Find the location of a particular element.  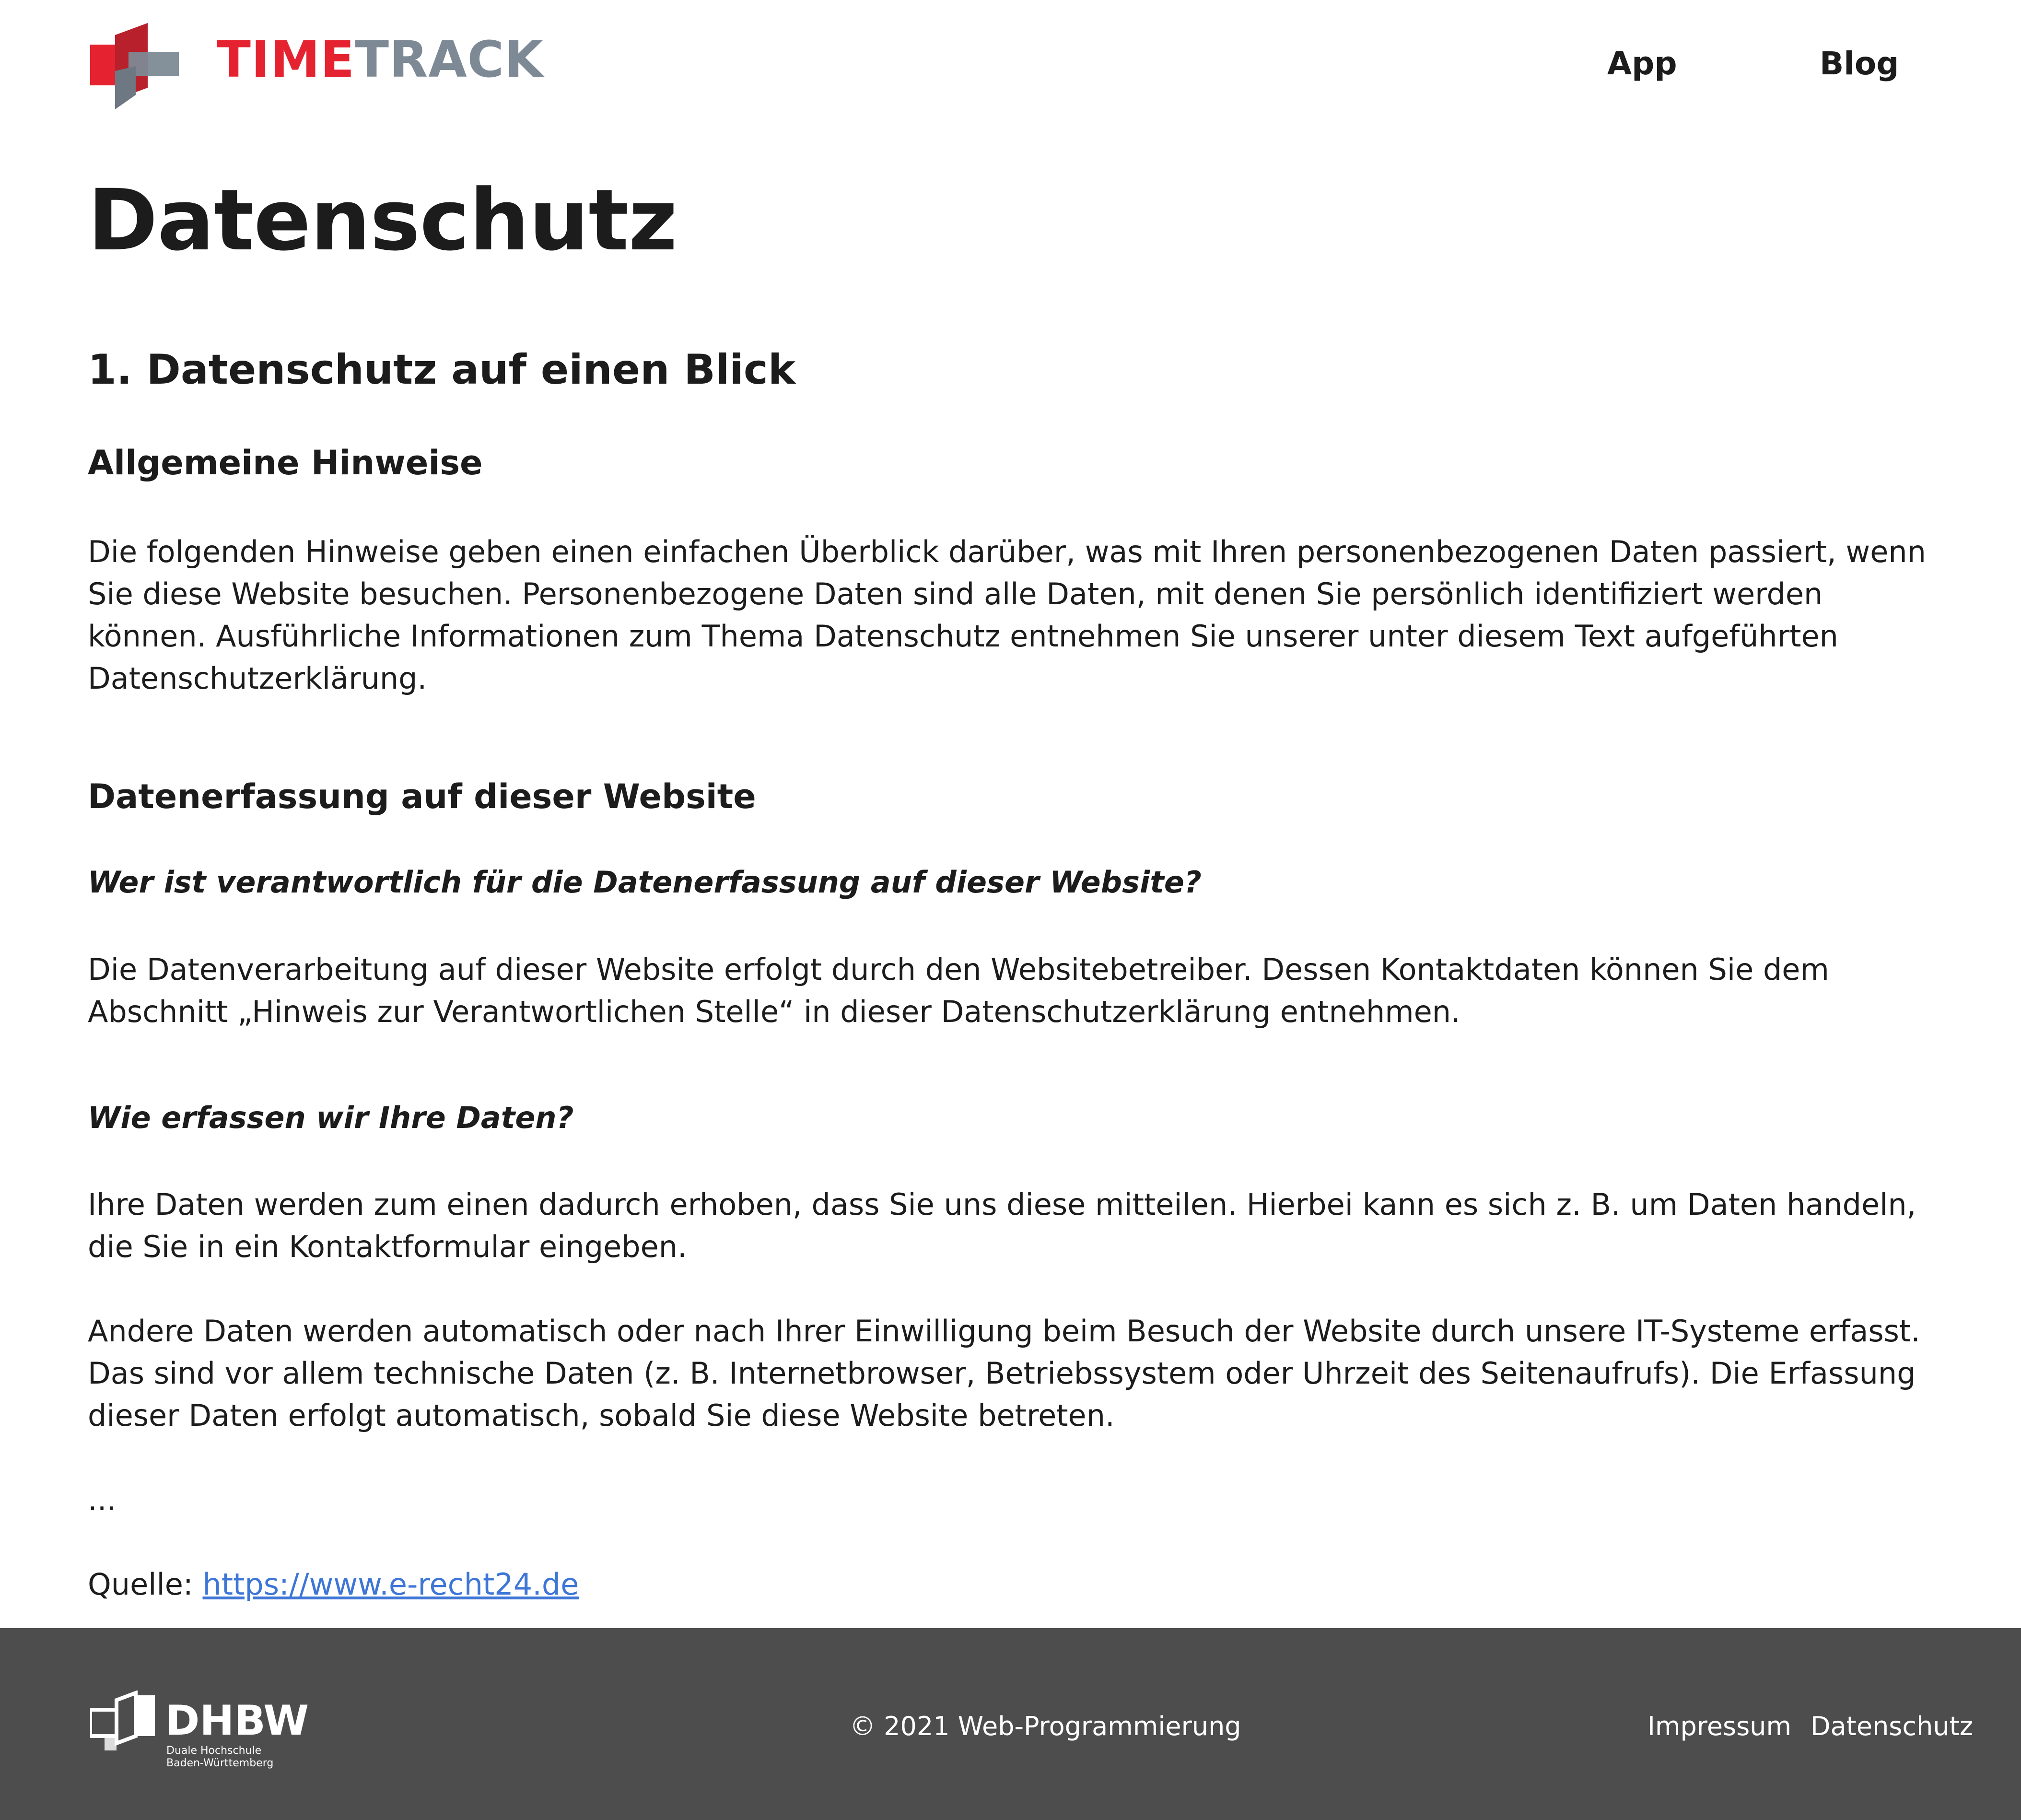

source-label: Quelle: is located at coordinates (145, 1584).